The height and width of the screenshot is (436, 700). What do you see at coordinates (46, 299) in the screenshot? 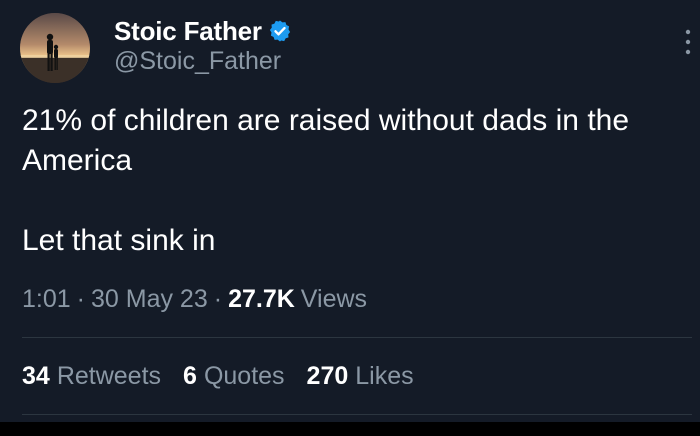
I see `tweet-time: 1:01` at bounding box center [46, 299].